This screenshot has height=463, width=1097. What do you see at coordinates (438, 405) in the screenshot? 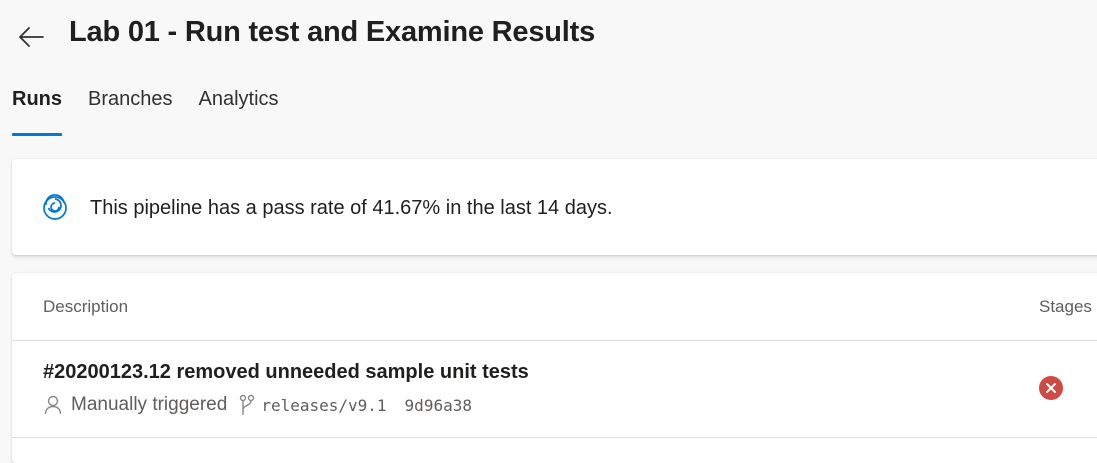
I see `commit-hash: 9d96a38` at bounding box center [438, 405].